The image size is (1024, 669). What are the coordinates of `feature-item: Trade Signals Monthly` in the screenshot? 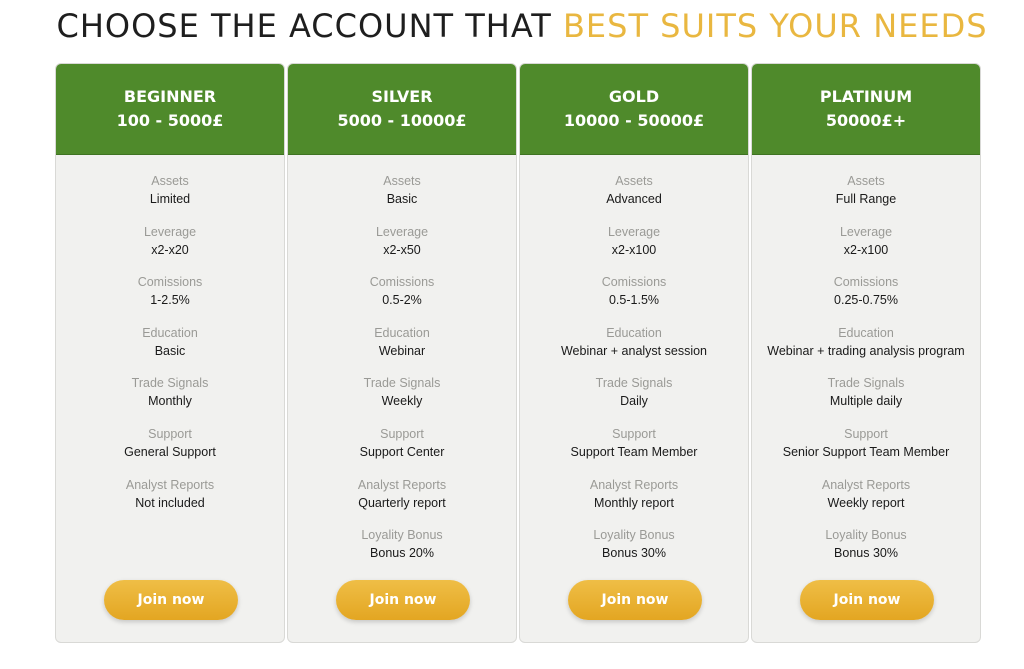 It's located at (170, 400).